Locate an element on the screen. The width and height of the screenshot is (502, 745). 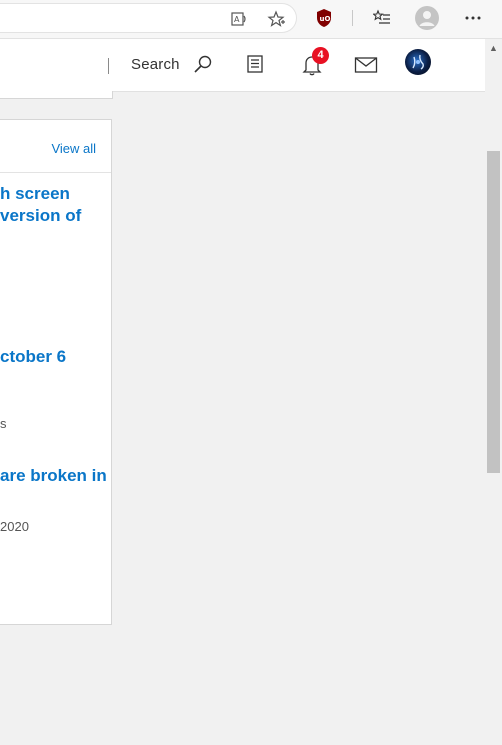
view-all-link: View all is located at coordinates (73, 148).